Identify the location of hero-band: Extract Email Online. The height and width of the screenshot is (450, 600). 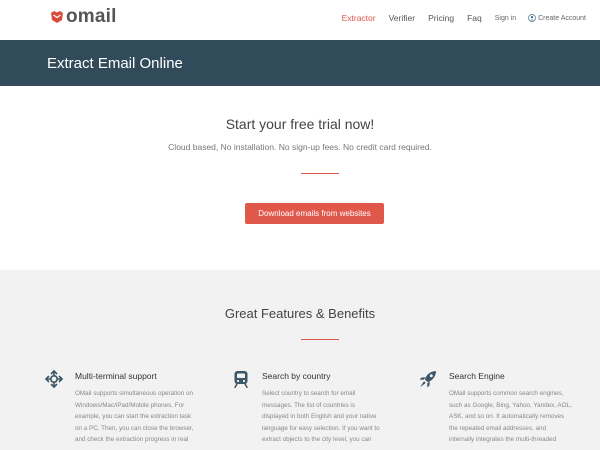
(300, 63).